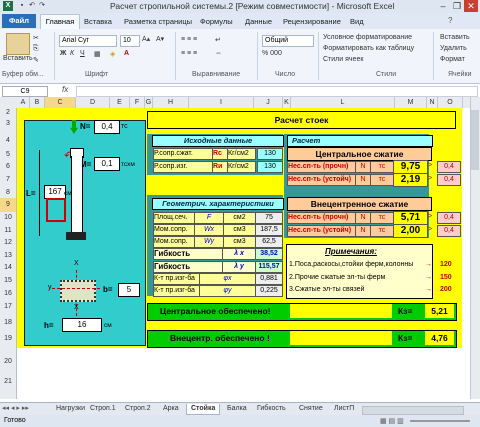 The width and height of the screenshot is (480, 427). What do you see at coordinates (8, 339) in the screenshot?
I see `row-header: 19` at bounding box center [8, 339].